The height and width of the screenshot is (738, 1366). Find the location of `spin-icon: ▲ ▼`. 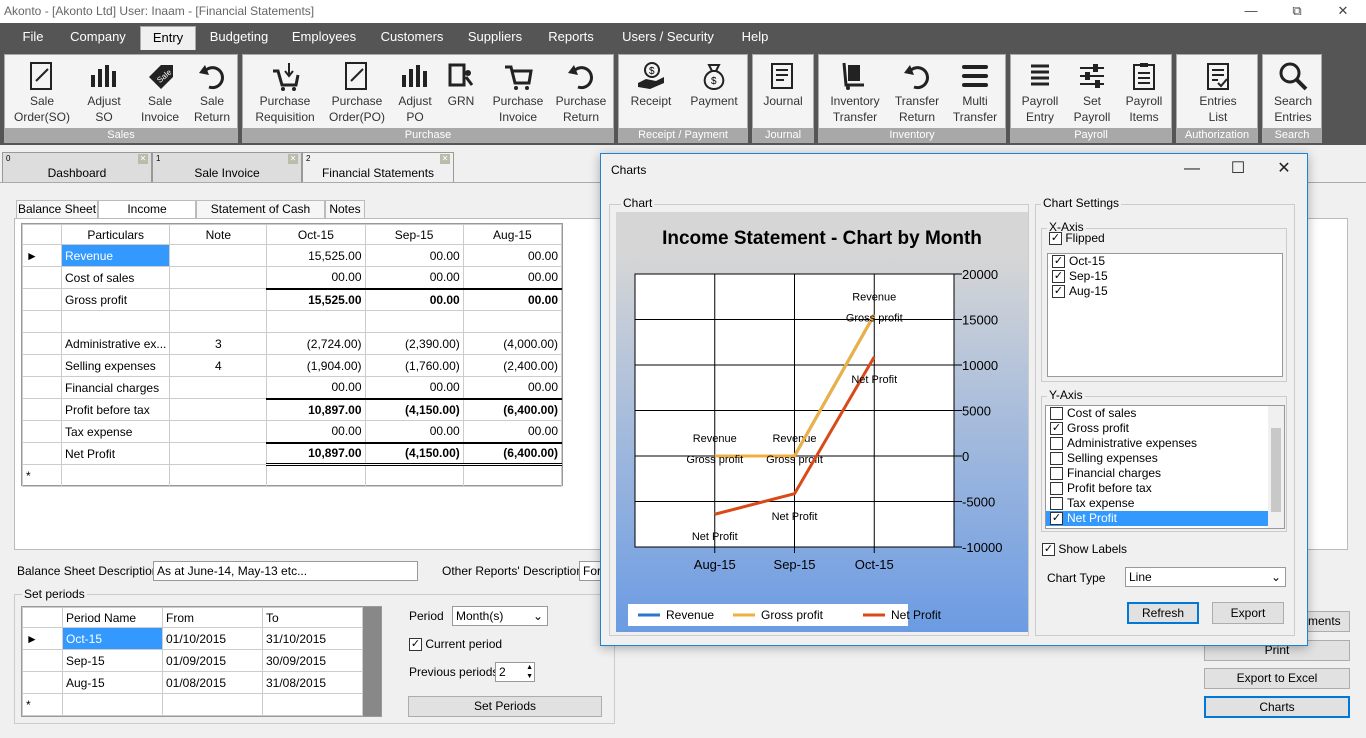

spin-icon: ▲ ▼ is located at coordinates (529, 672).